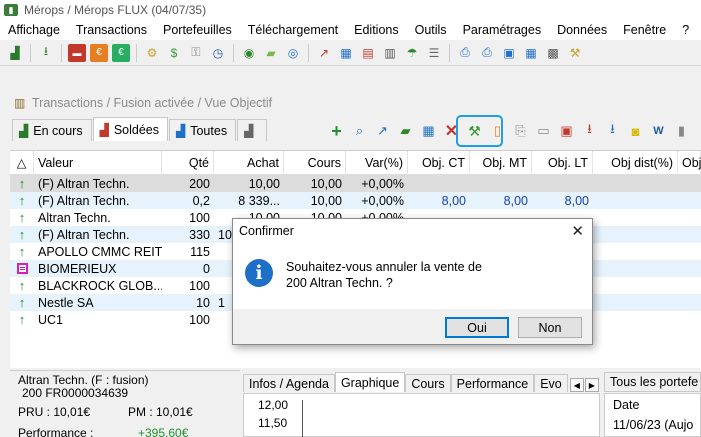  Describe the element at coordinates (501, 162) in the screenshot. I see `col-obj-mt: Obj. MT` at that location.